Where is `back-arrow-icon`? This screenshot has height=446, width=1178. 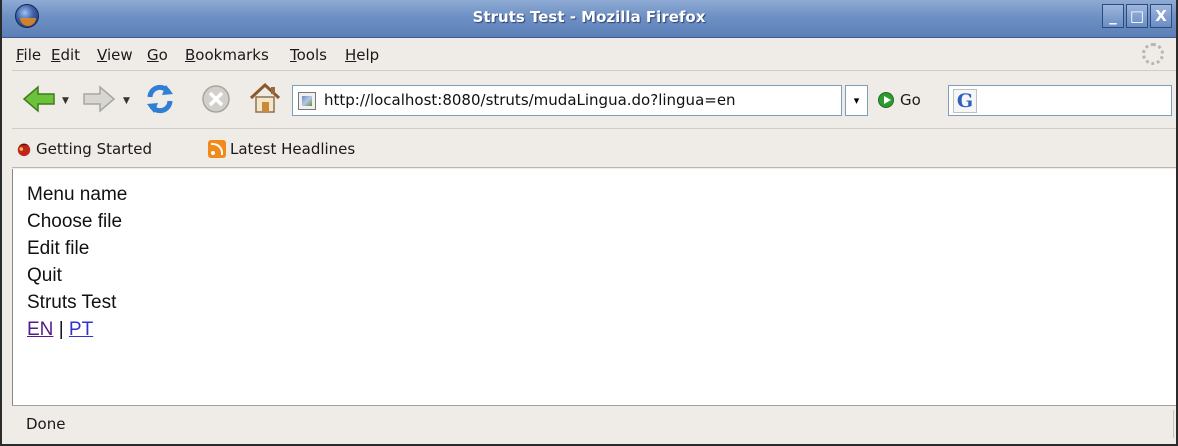 back-arrow-icon is located at coordinates (39, 99).